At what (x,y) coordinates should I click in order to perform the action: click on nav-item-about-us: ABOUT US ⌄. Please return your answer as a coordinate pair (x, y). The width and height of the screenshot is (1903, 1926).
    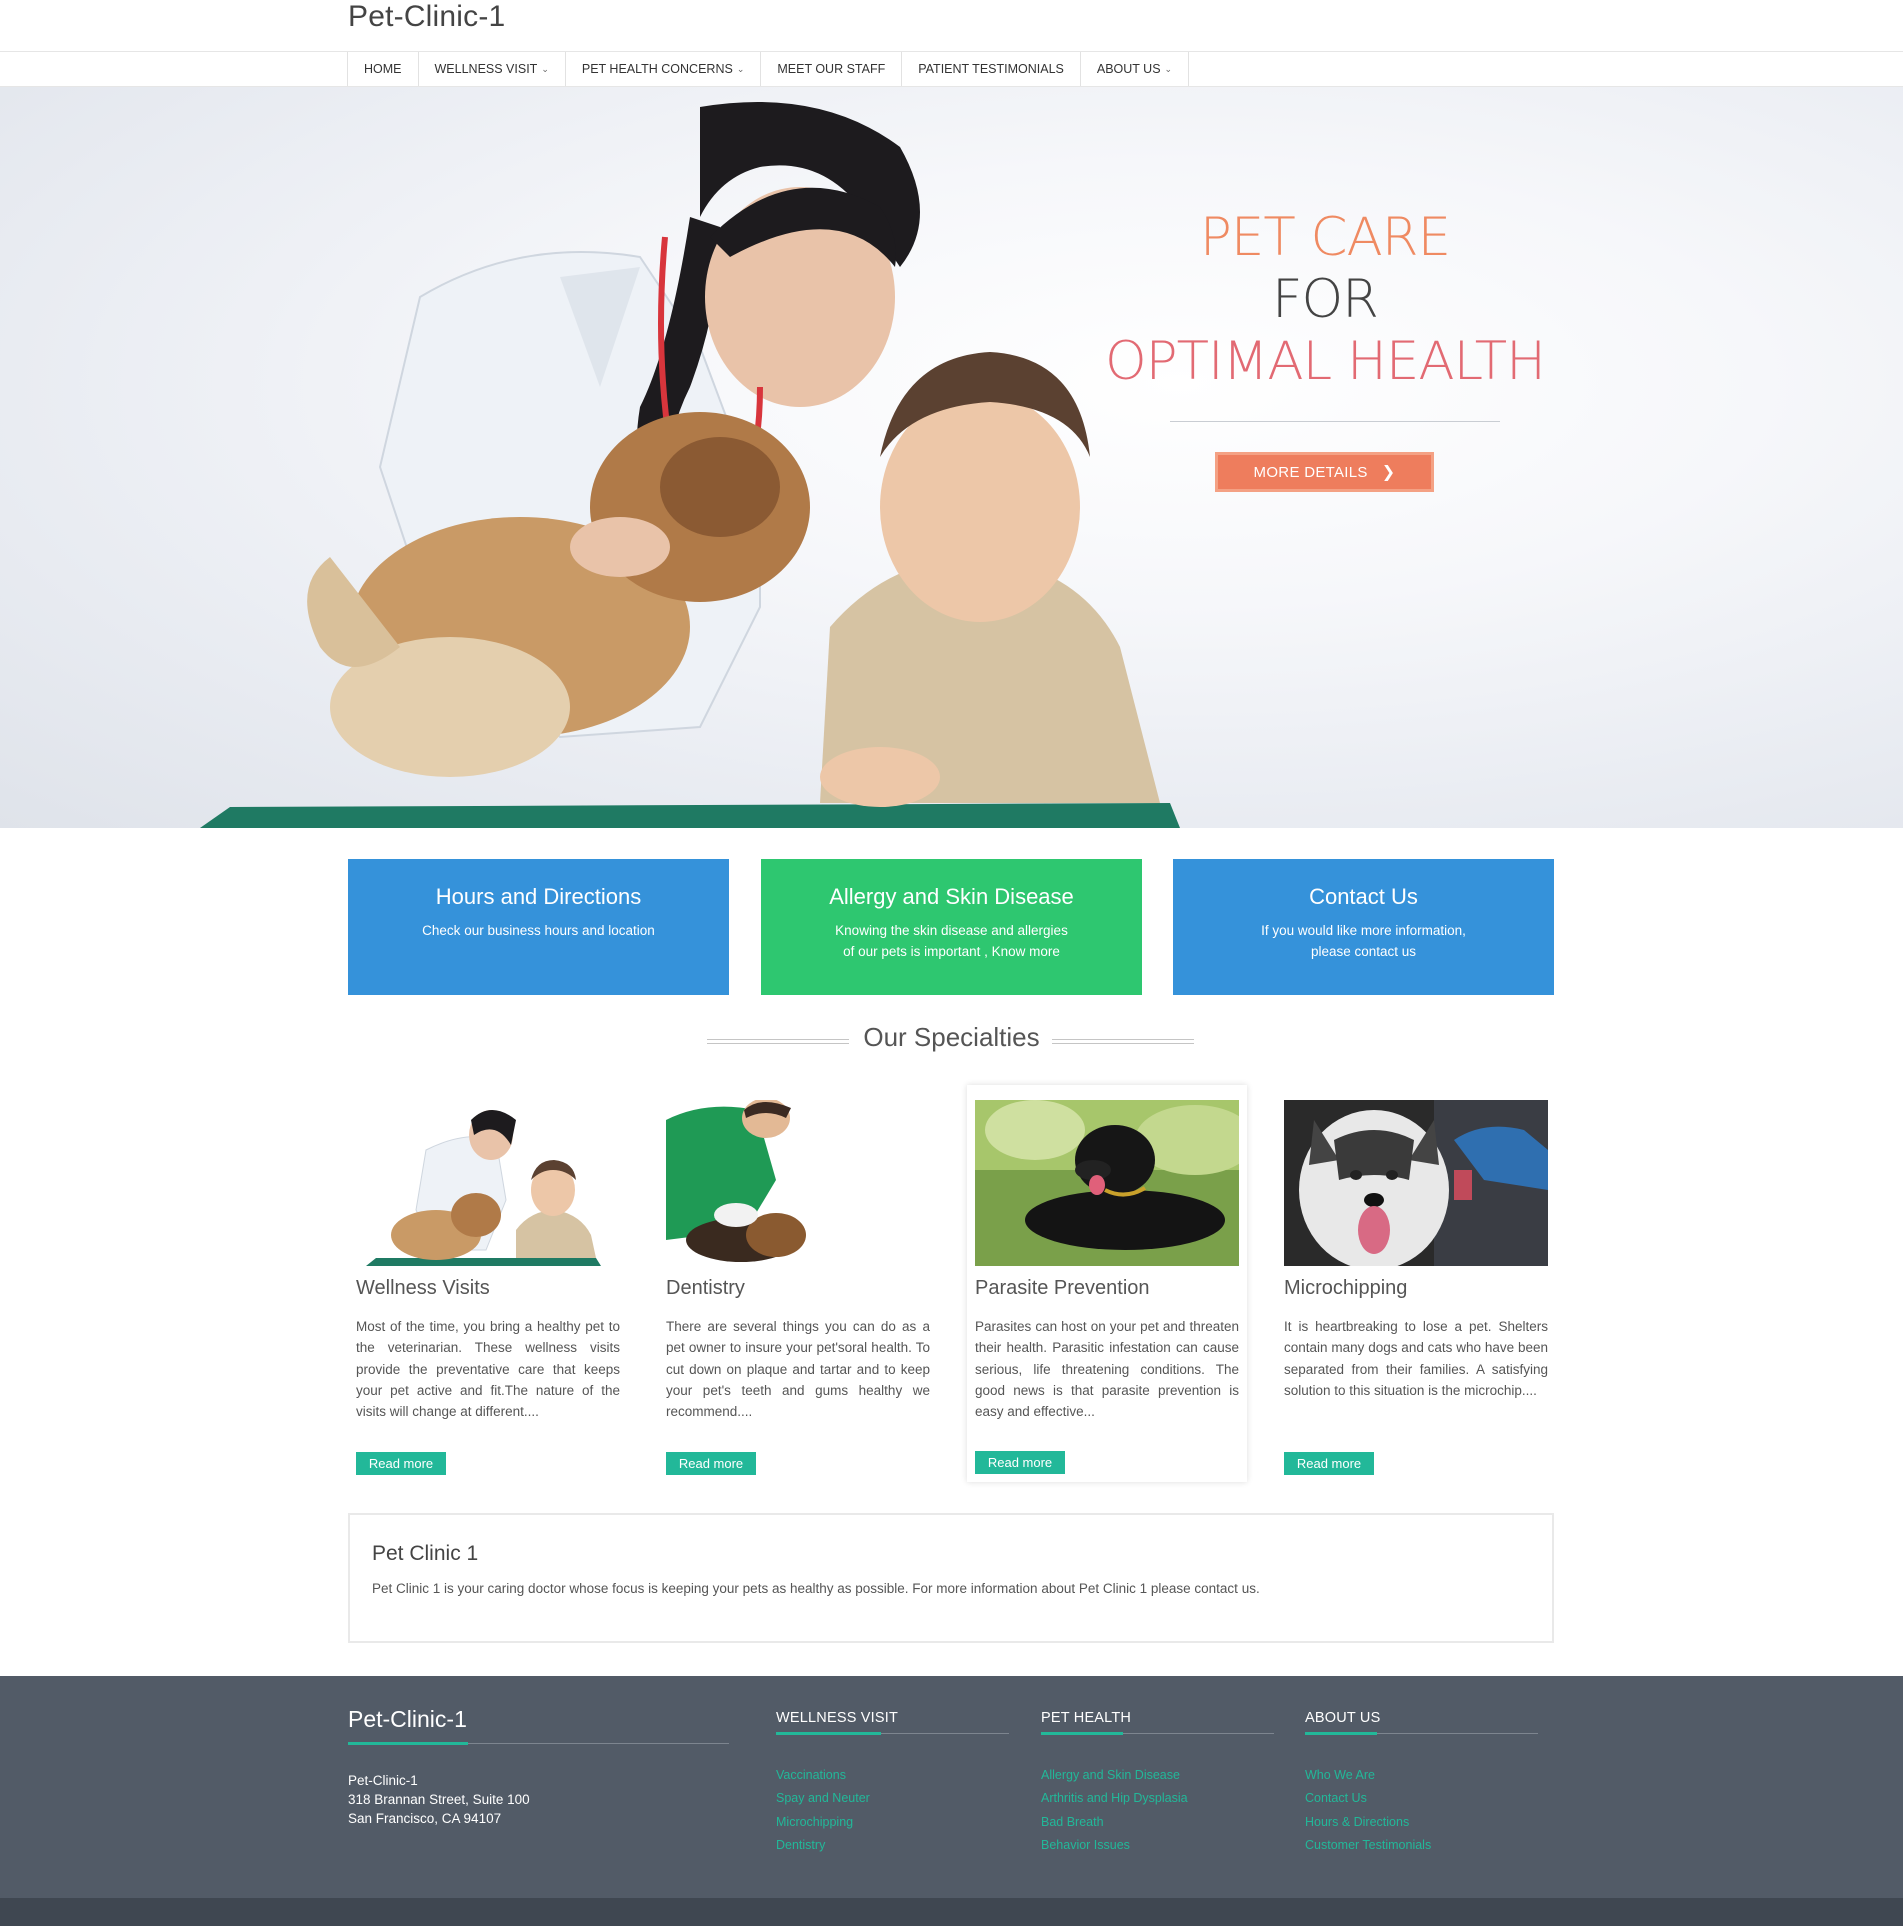
    Looking at the image, I should click on (1135, 69).